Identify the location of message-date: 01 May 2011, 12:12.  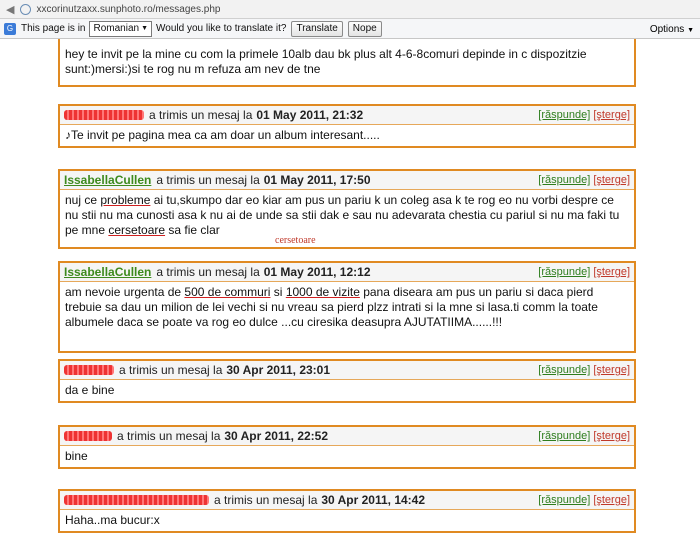
(317, 272).